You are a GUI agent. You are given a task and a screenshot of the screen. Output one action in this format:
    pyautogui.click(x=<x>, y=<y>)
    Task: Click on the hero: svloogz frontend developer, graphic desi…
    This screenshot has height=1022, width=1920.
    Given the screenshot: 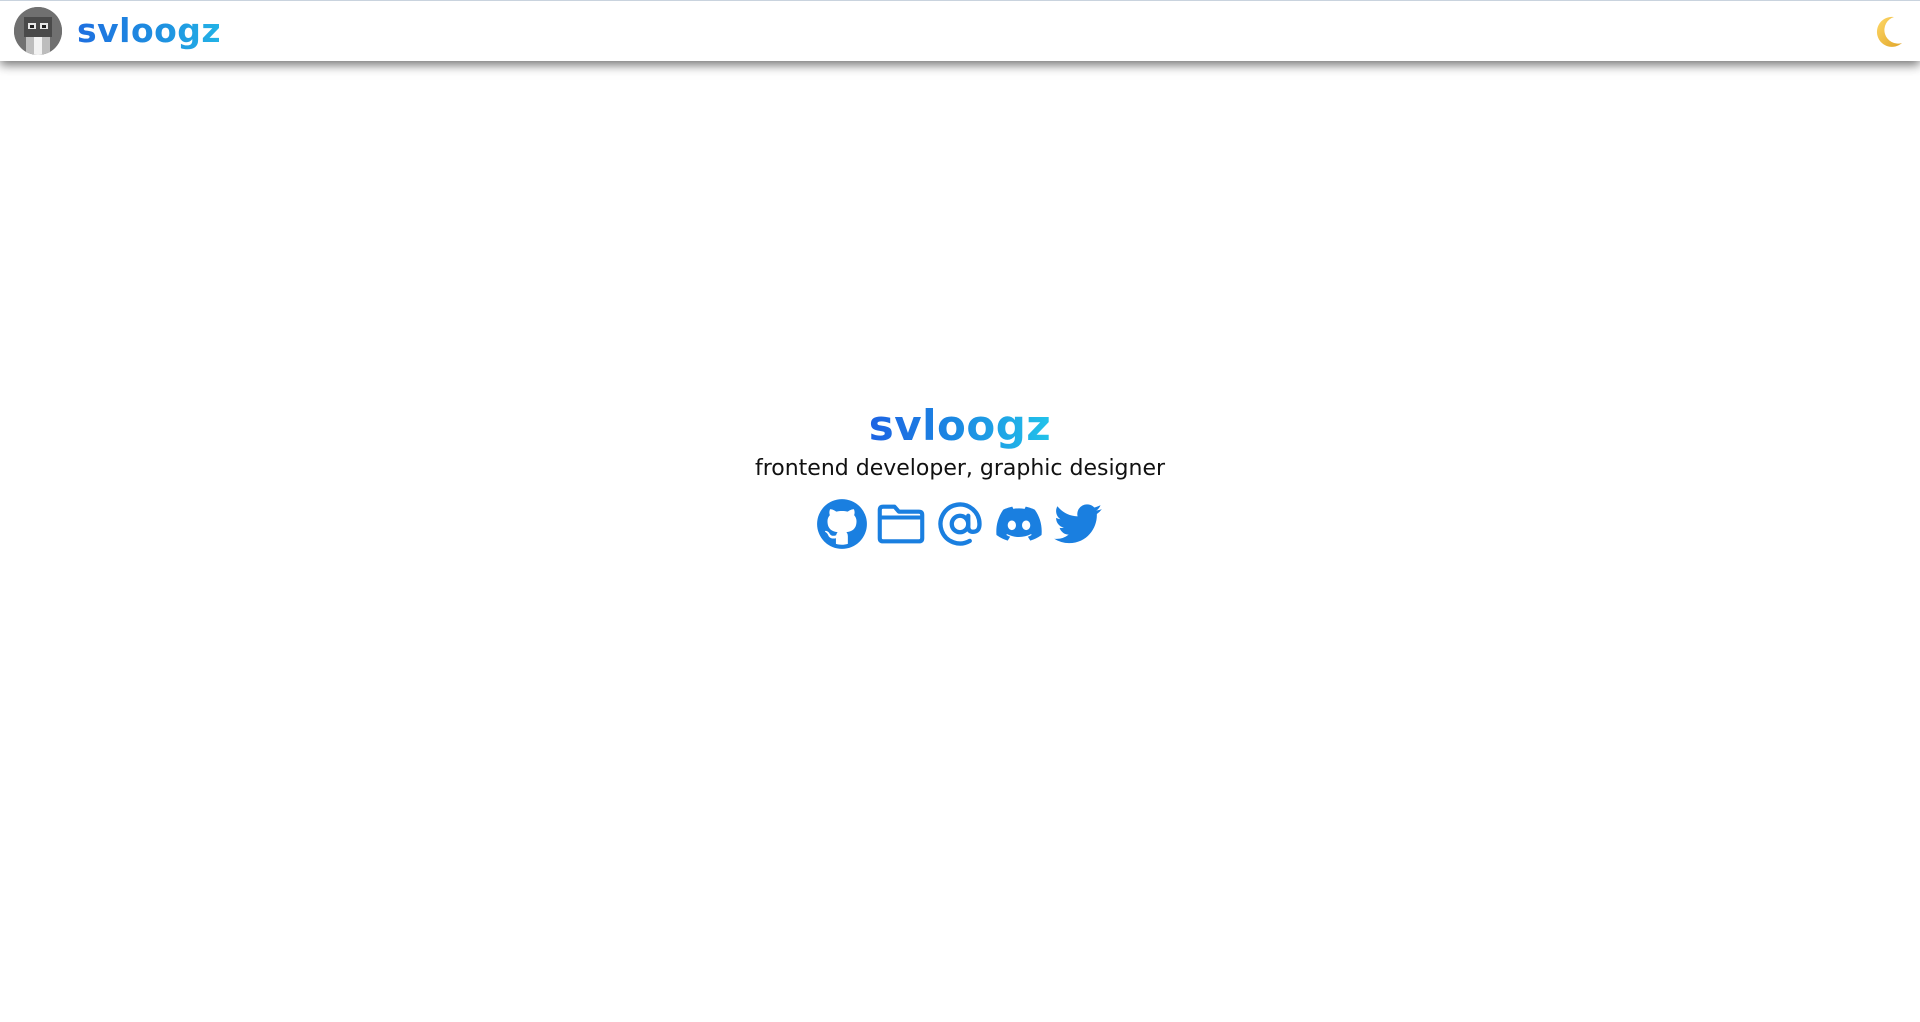 What is the action you would take?
    pyautogui.click(x=960, y=475)
    